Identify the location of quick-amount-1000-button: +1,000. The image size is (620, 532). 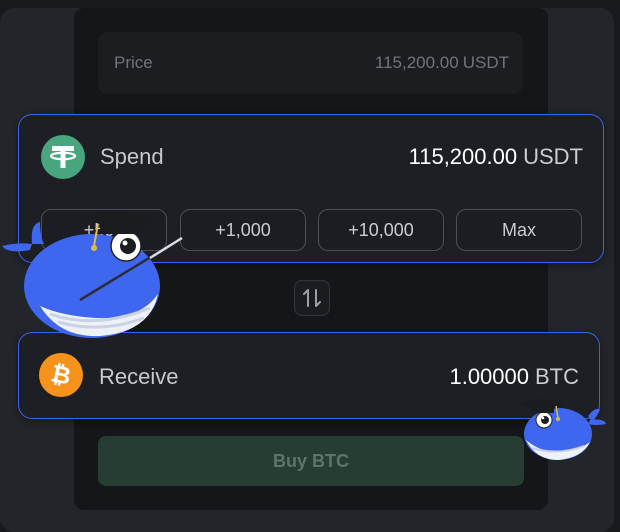
(243, 230).